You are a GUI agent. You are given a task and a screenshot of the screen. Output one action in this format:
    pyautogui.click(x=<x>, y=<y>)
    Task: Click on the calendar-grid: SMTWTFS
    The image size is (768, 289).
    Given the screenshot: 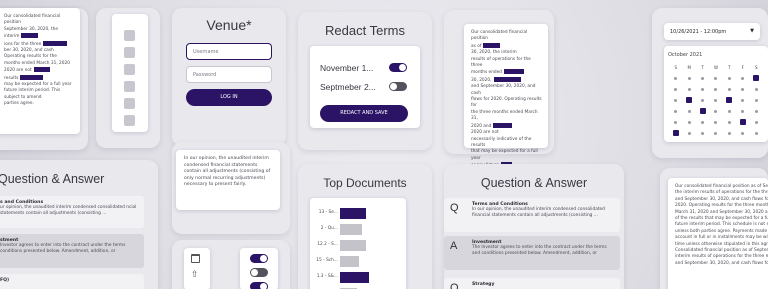 What is the action you would take?
    pyautogui.click(x=716, y=100)
    